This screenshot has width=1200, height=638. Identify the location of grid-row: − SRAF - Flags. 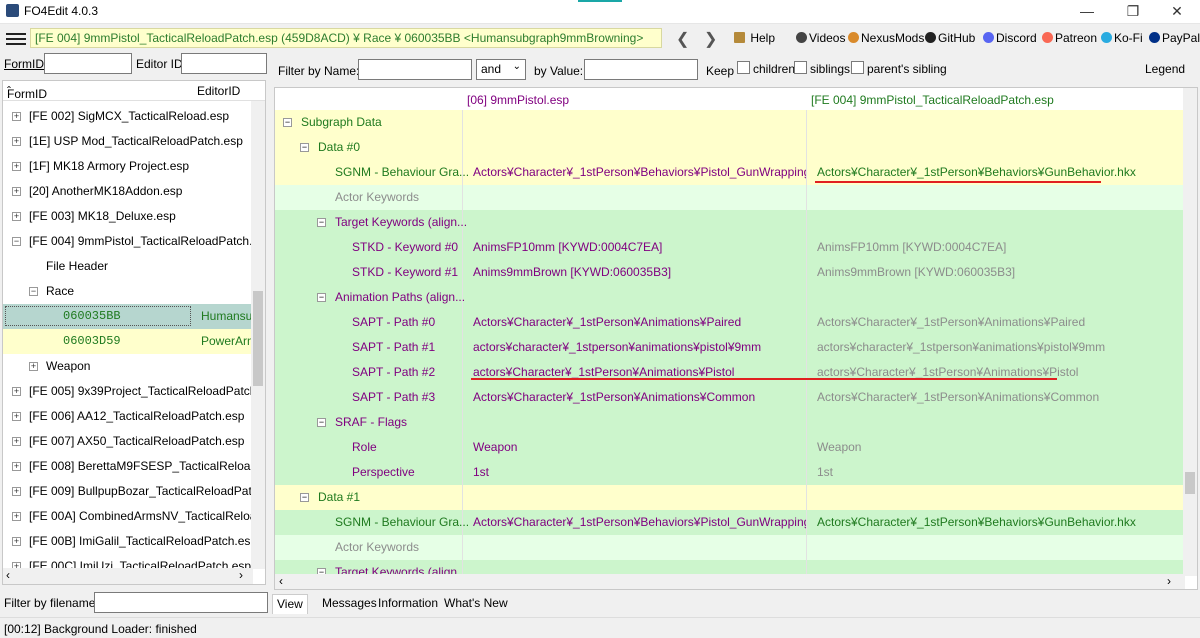
(730, 422).